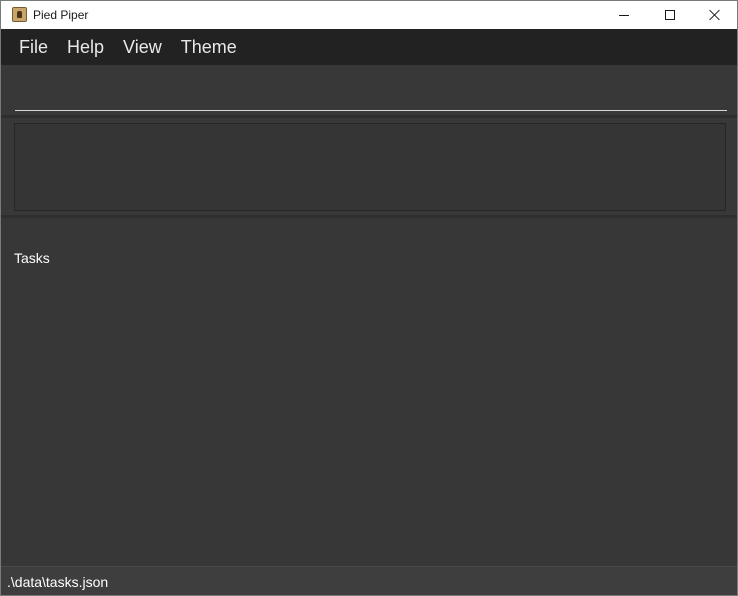 This screenshot has height=596, width=738. I want to click on command-input, so click(371, 97).